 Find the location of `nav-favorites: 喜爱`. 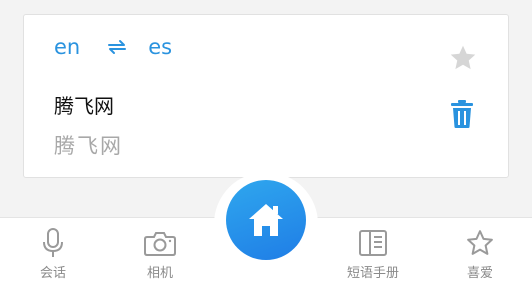

nav-favorites: 喜爱 is located at coordinates (480, 254).